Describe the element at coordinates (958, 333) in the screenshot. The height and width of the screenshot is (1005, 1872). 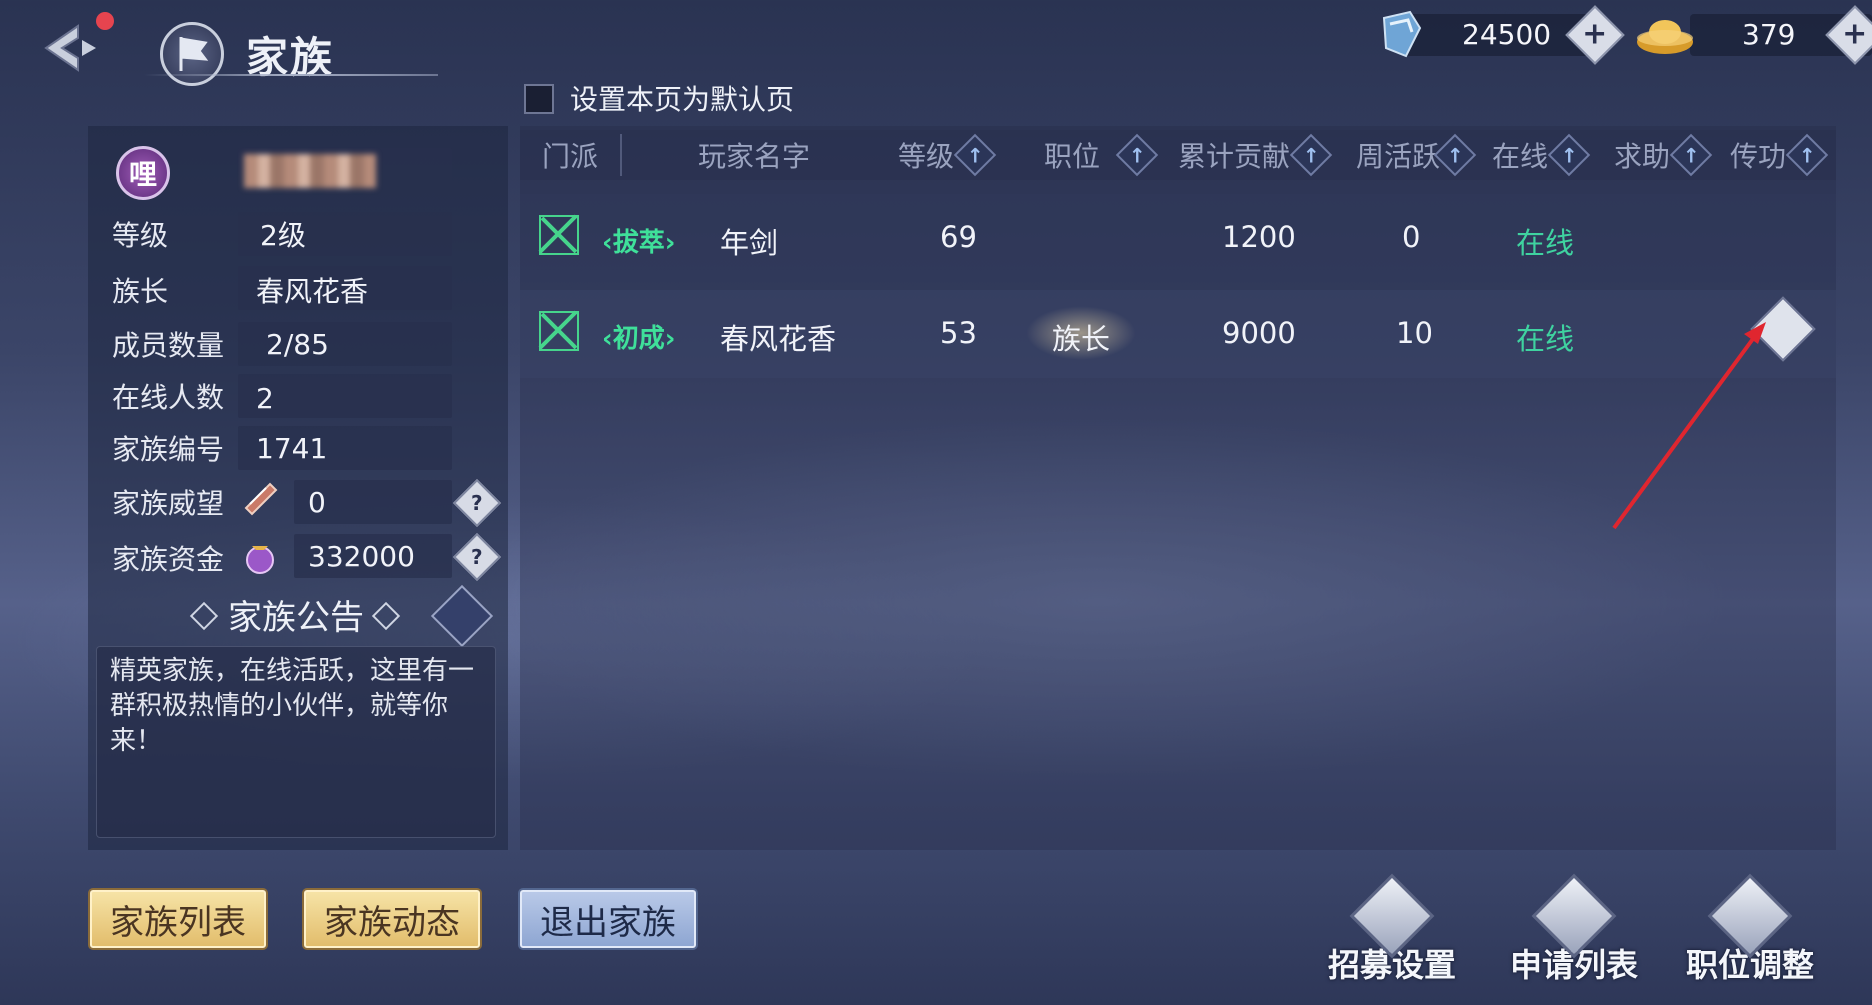
I see `player-level: 53` at that location.